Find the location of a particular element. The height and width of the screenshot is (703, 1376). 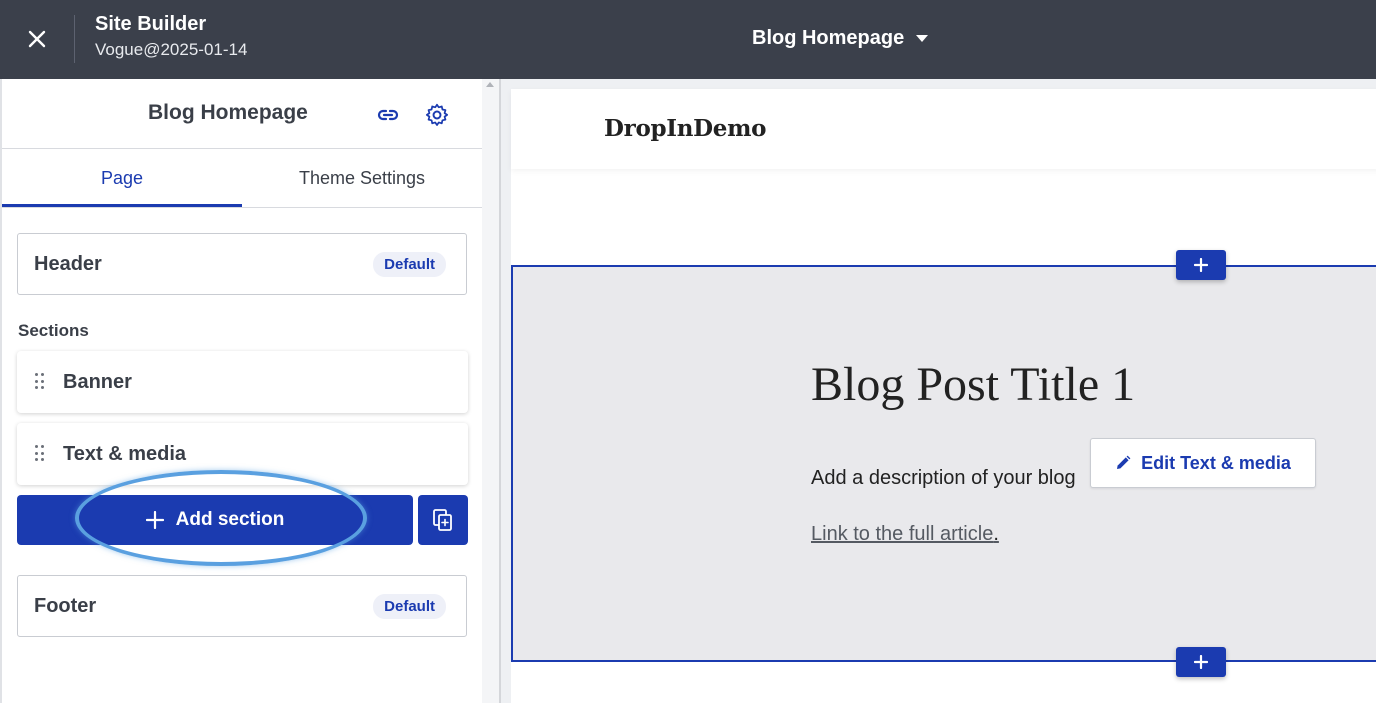

link-icon is located at coordinates (388, 115).